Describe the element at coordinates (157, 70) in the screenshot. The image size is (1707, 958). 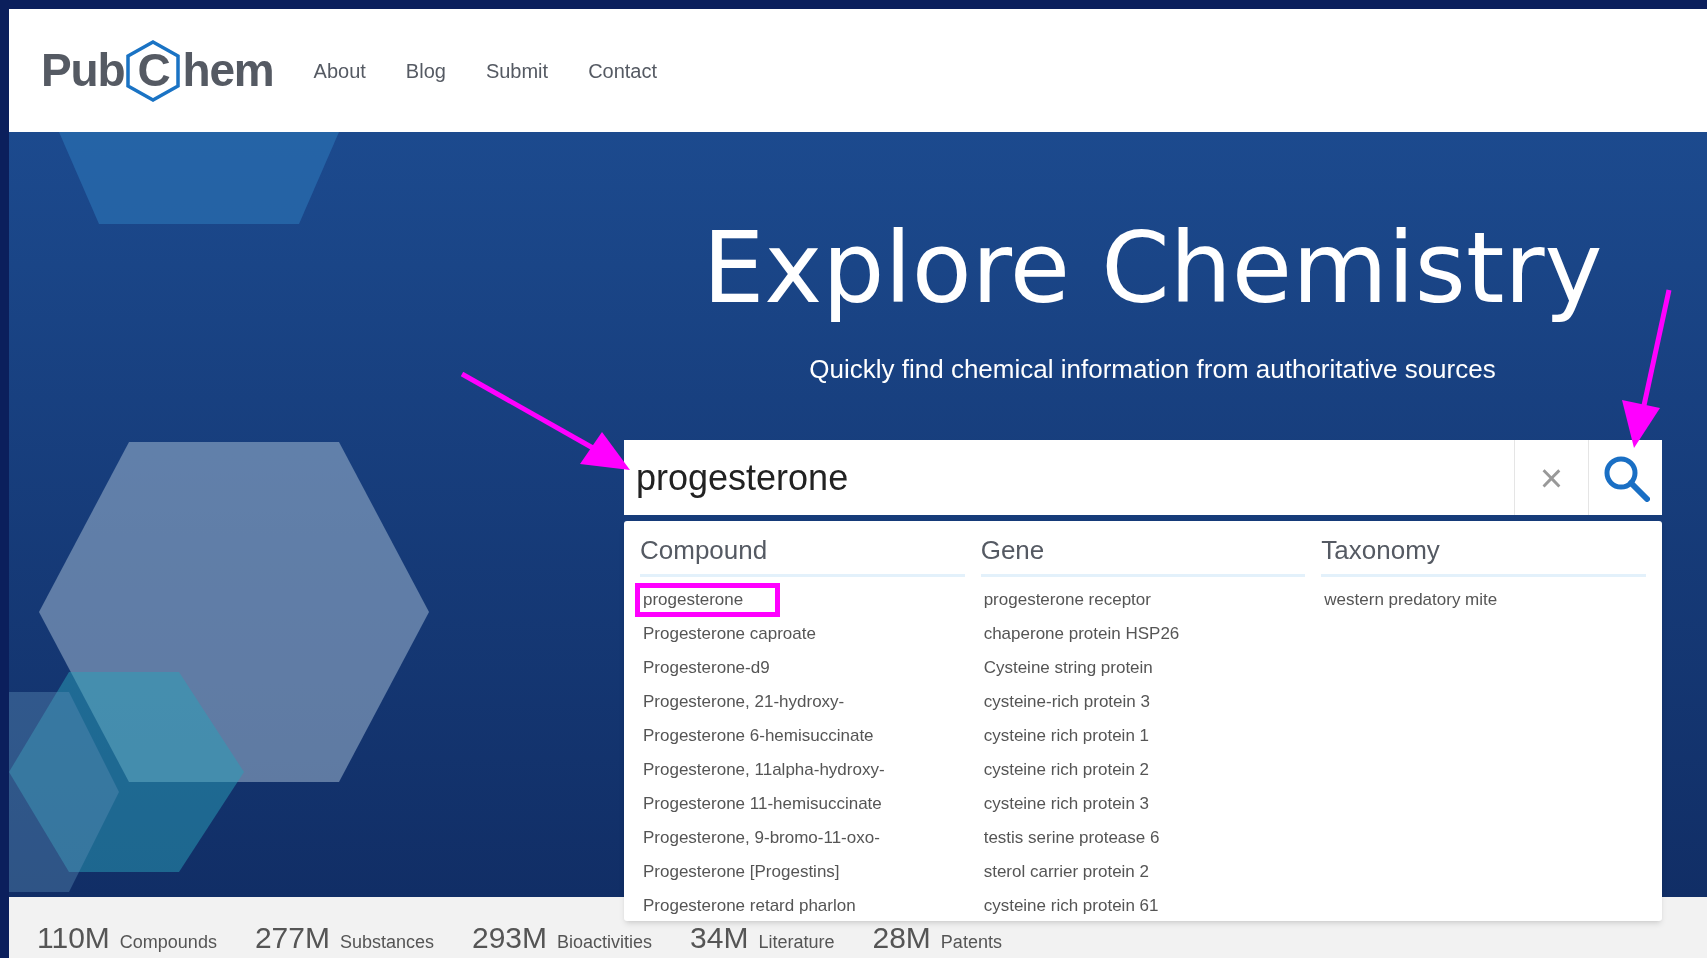
I see `pubchem-logo: Pub C hem` at that location.